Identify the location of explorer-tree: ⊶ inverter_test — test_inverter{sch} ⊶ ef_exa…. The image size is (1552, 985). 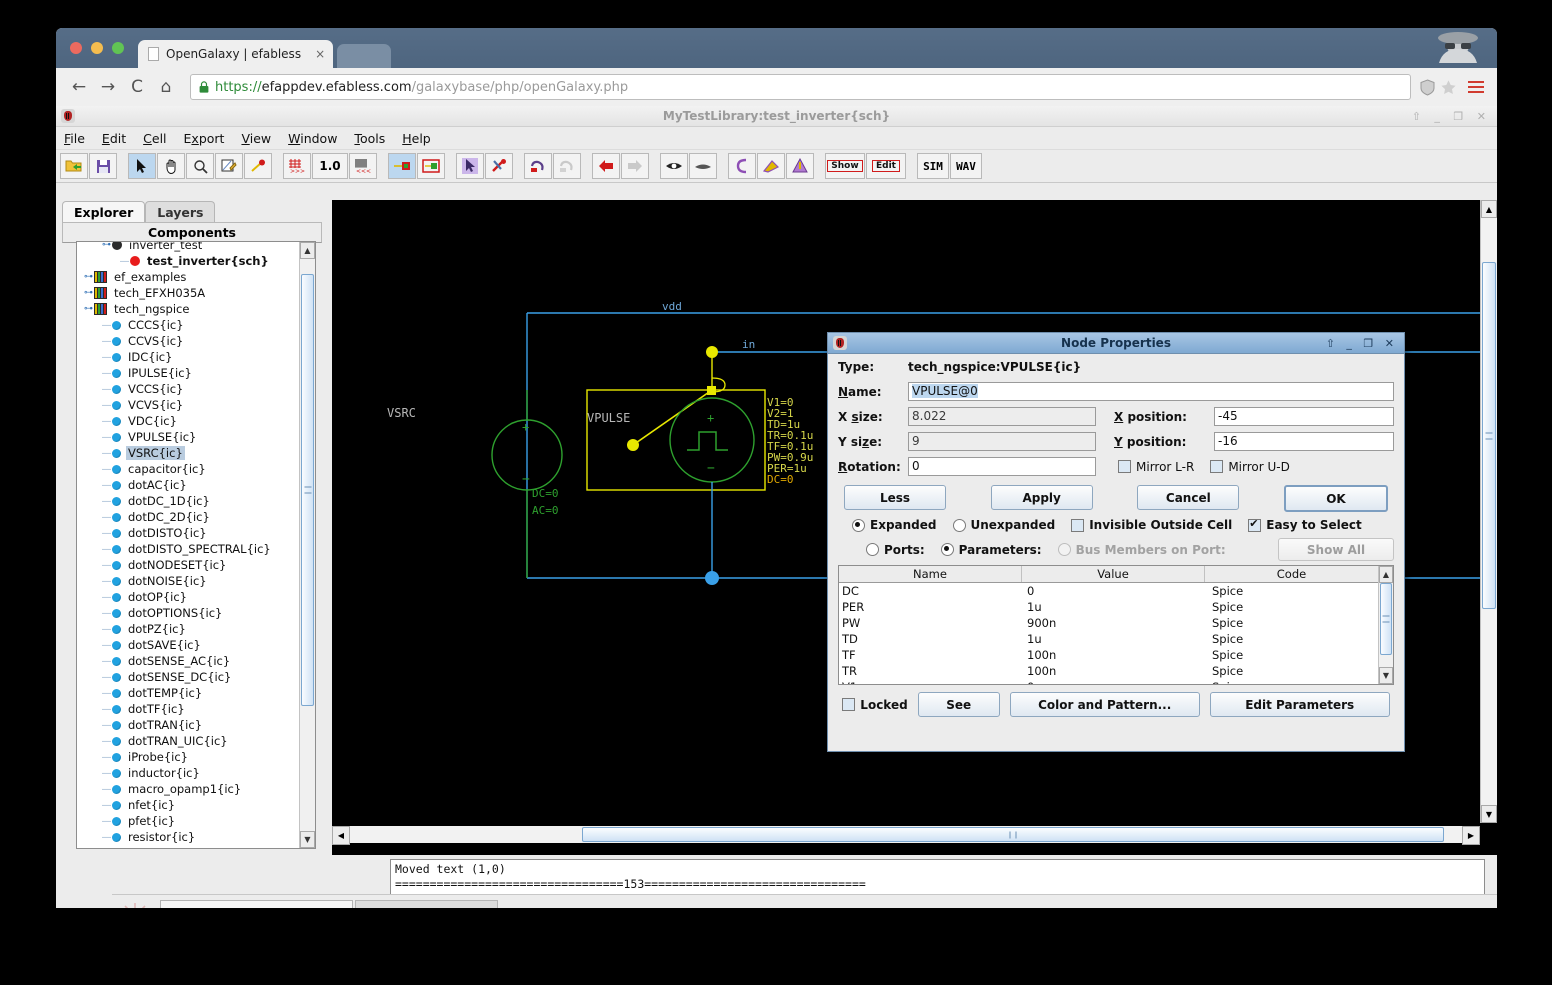
(188, 545).